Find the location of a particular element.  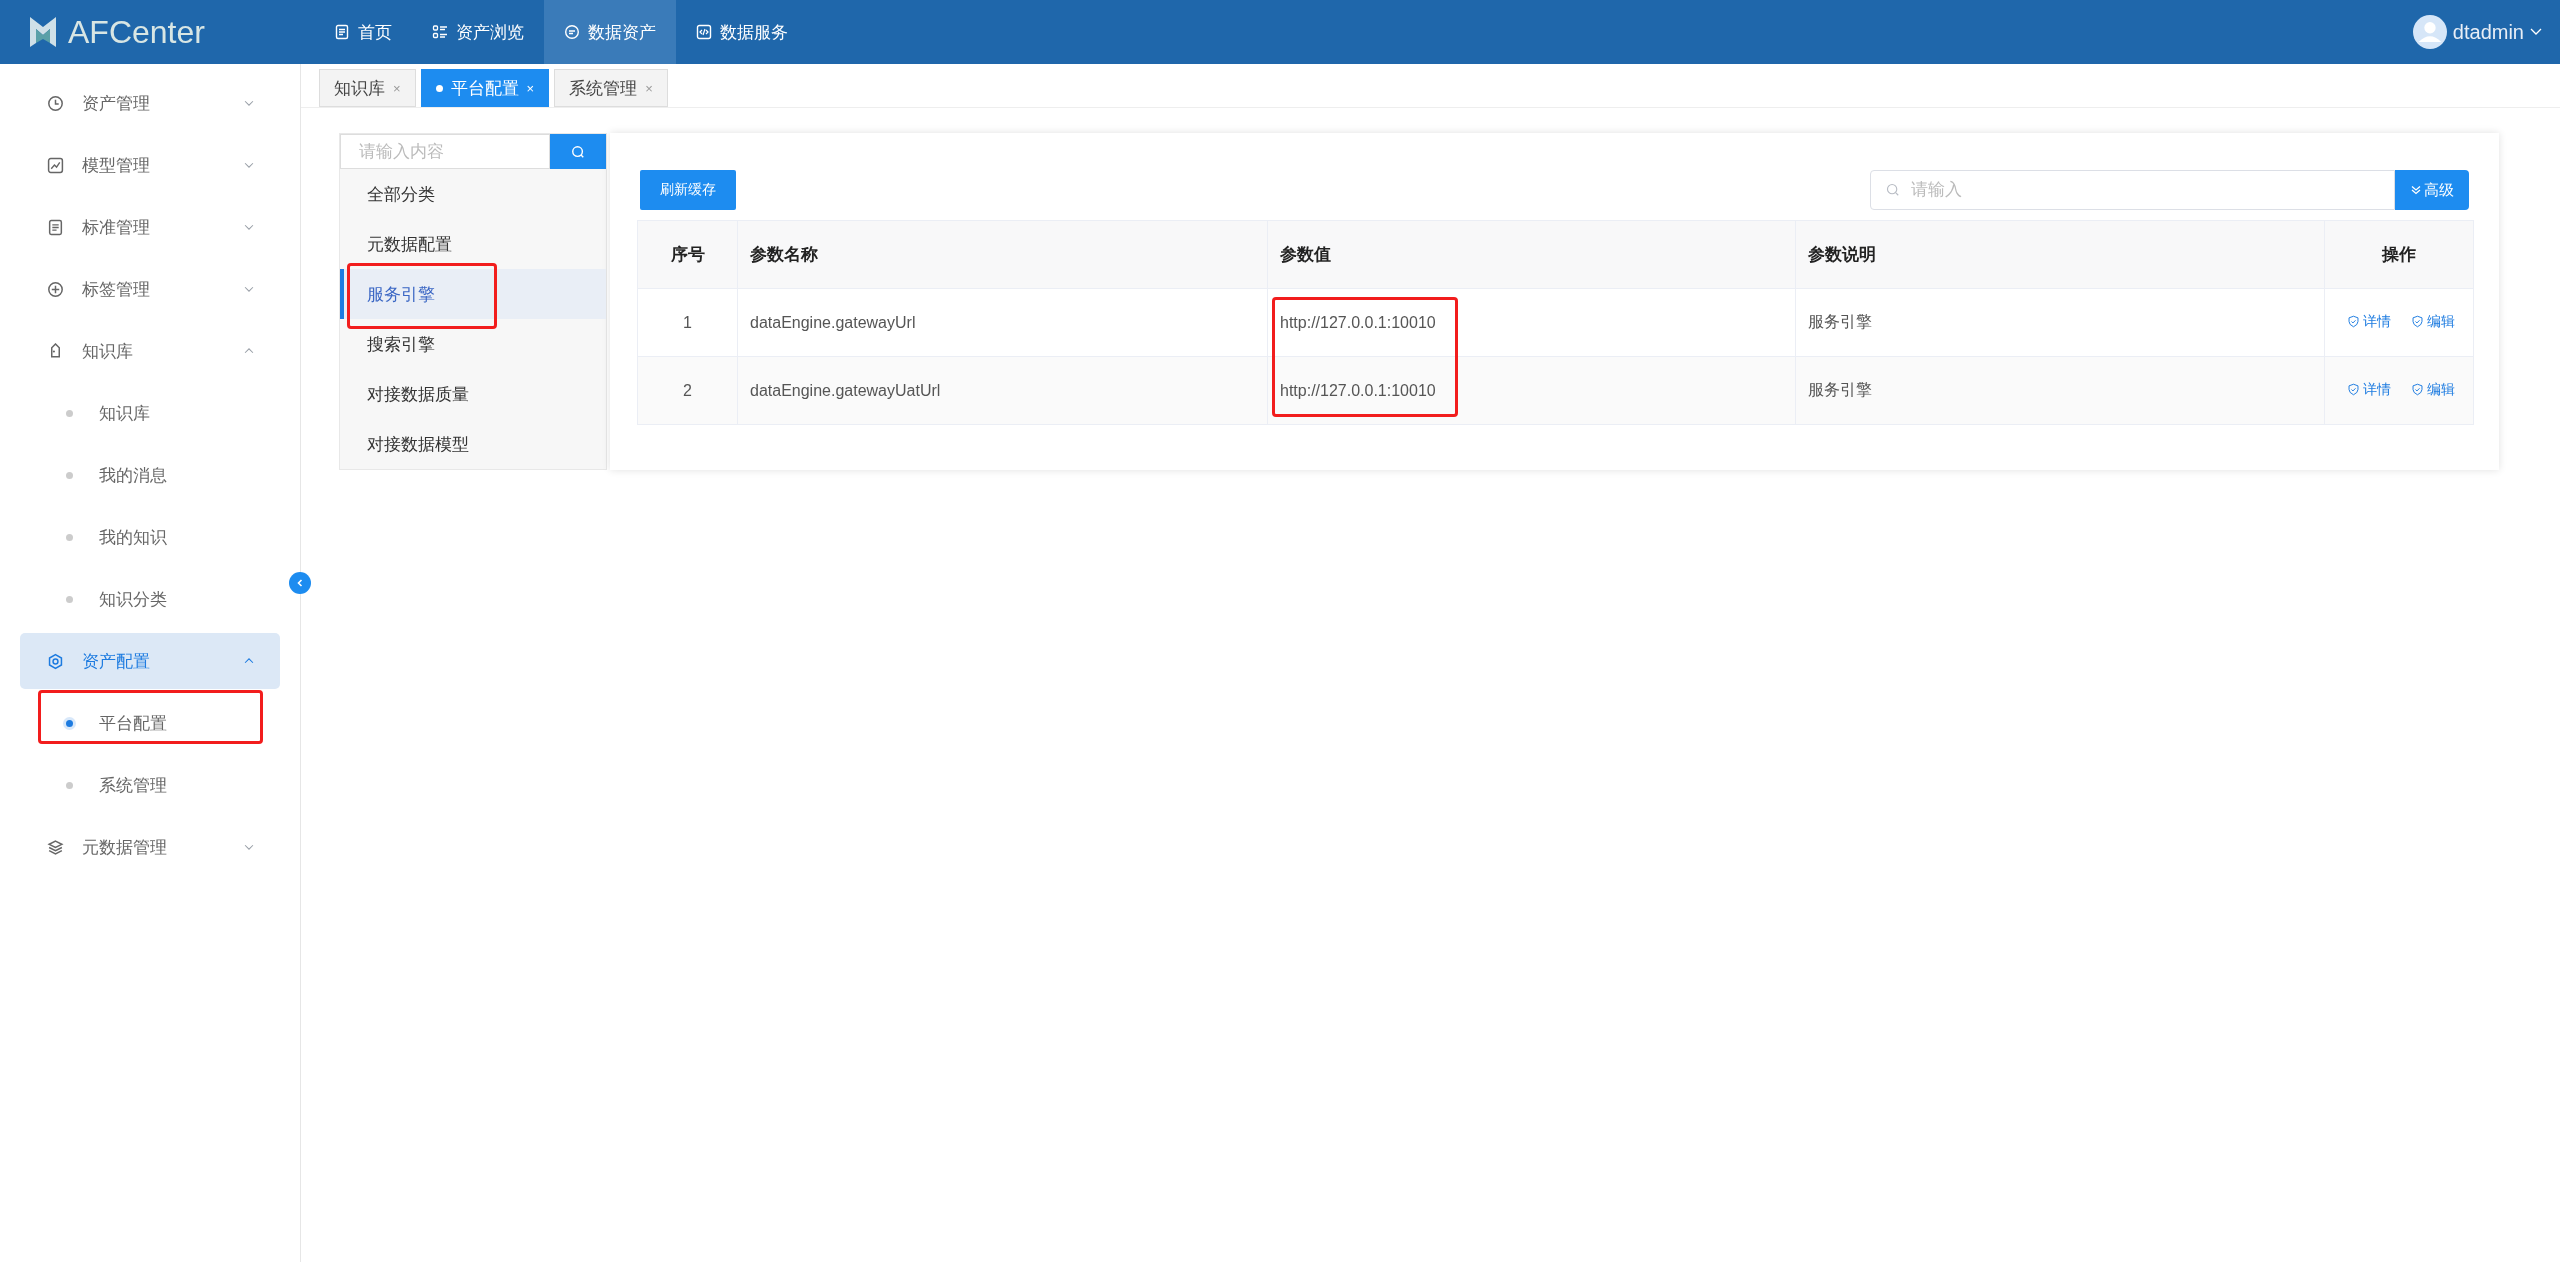

nav-item: 数据资产 is located at coordinates (610, 32).